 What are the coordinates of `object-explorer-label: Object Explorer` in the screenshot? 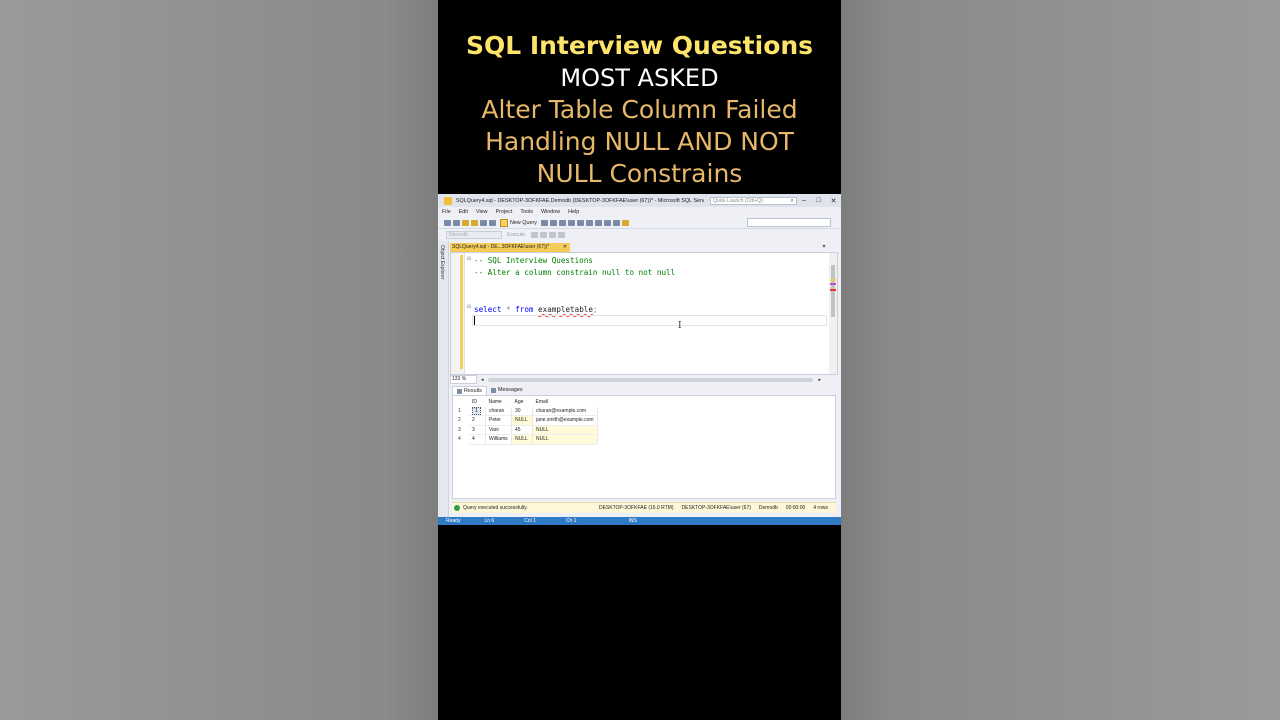 It's located at (442, 262).